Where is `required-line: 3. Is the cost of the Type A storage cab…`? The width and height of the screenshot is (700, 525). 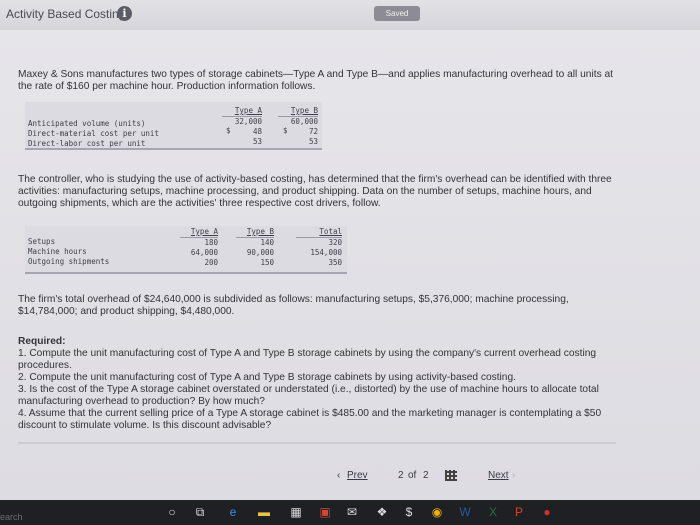
required-line: 3. Is the cost of the Type A storage cab… is located at coordinates (308, 389).